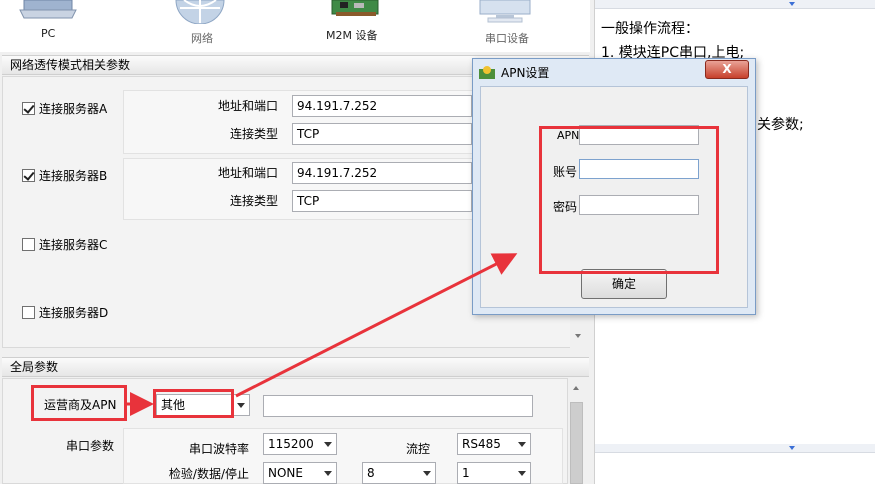 The width and height of the screenshot is (875, 484). What do you see at coordinates (780, 125) in the screenshot?
I see `help-line-3: 关参数;` at bounding box center [780, 125].